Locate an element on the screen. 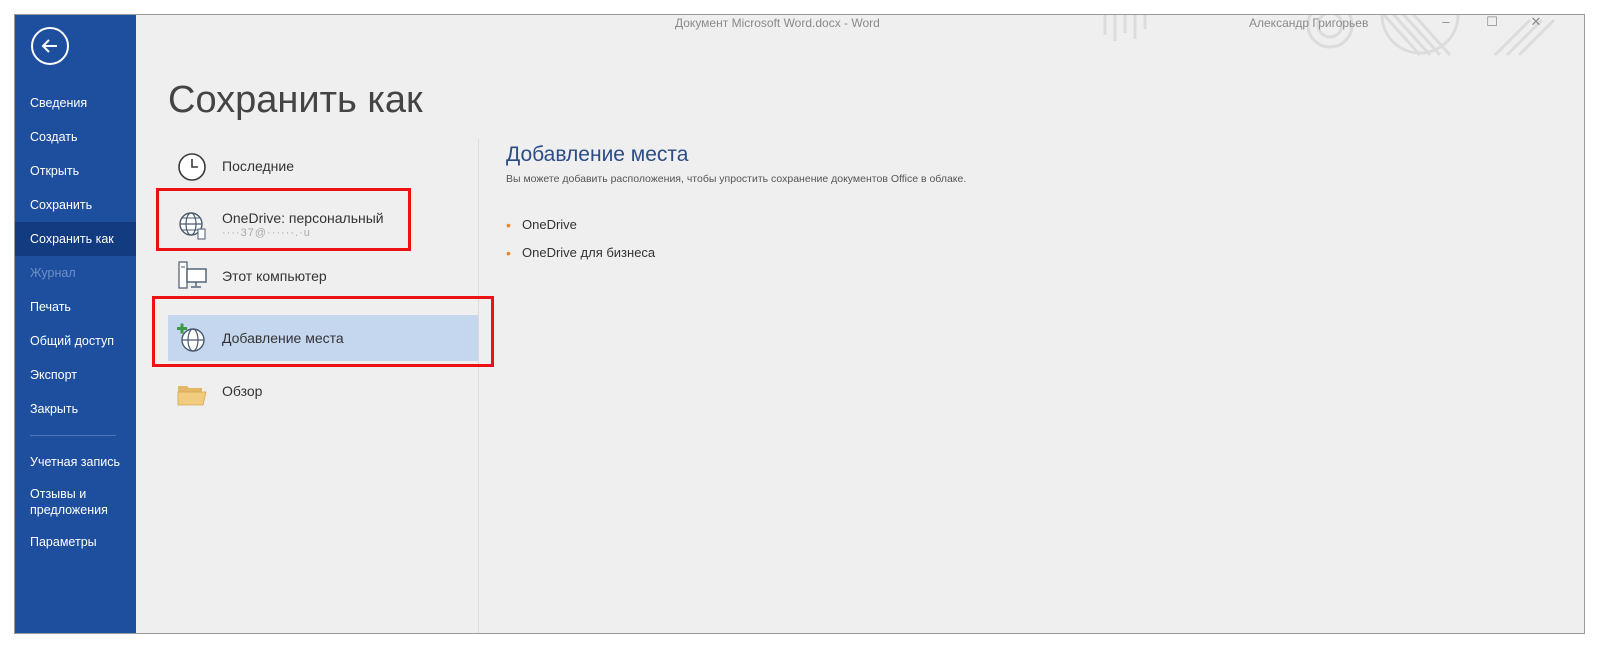  clock-icon is located at coordinates (192, 167).